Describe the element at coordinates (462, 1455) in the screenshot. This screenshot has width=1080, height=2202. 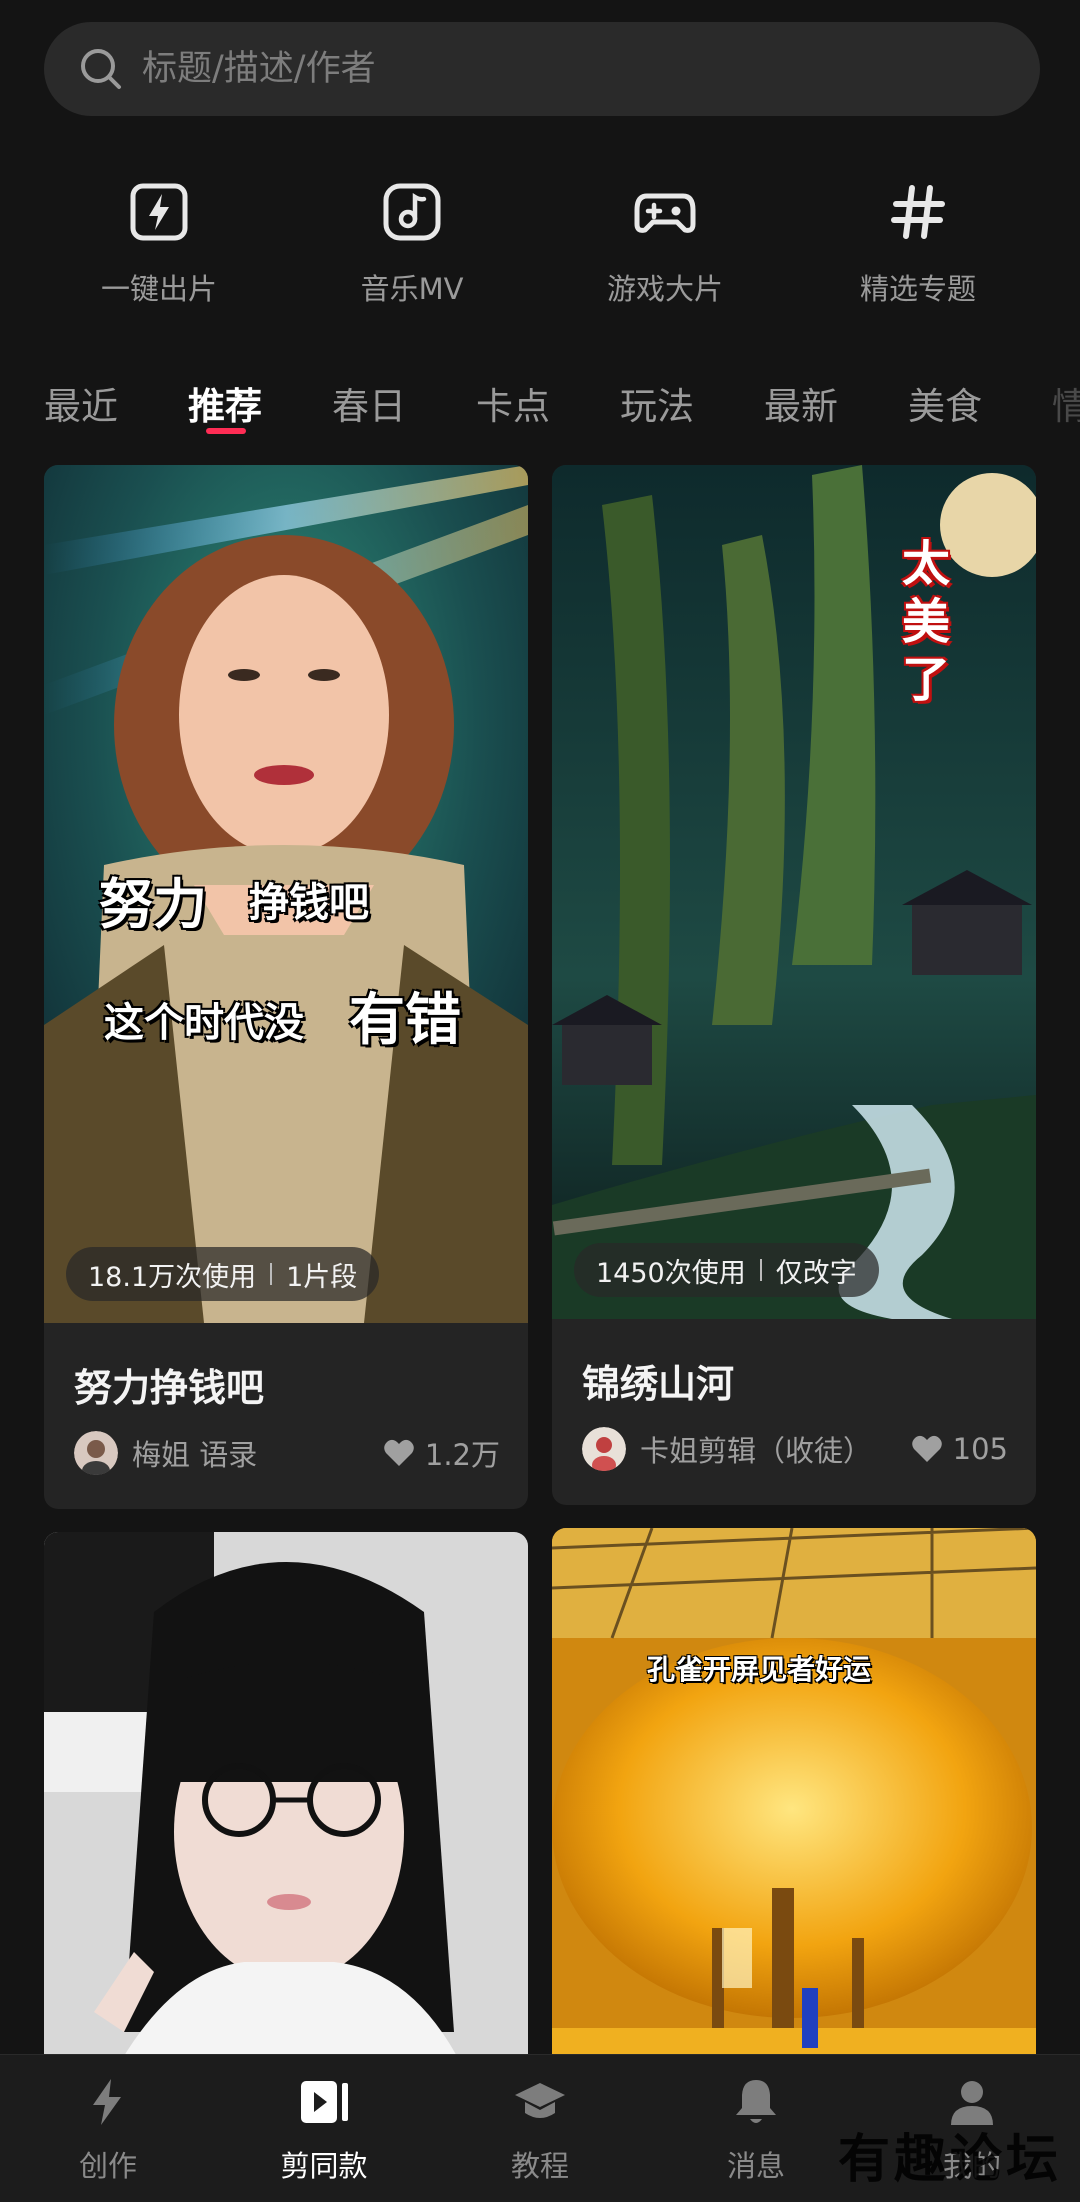
I see `like-count-value: 1.2万` at that location.